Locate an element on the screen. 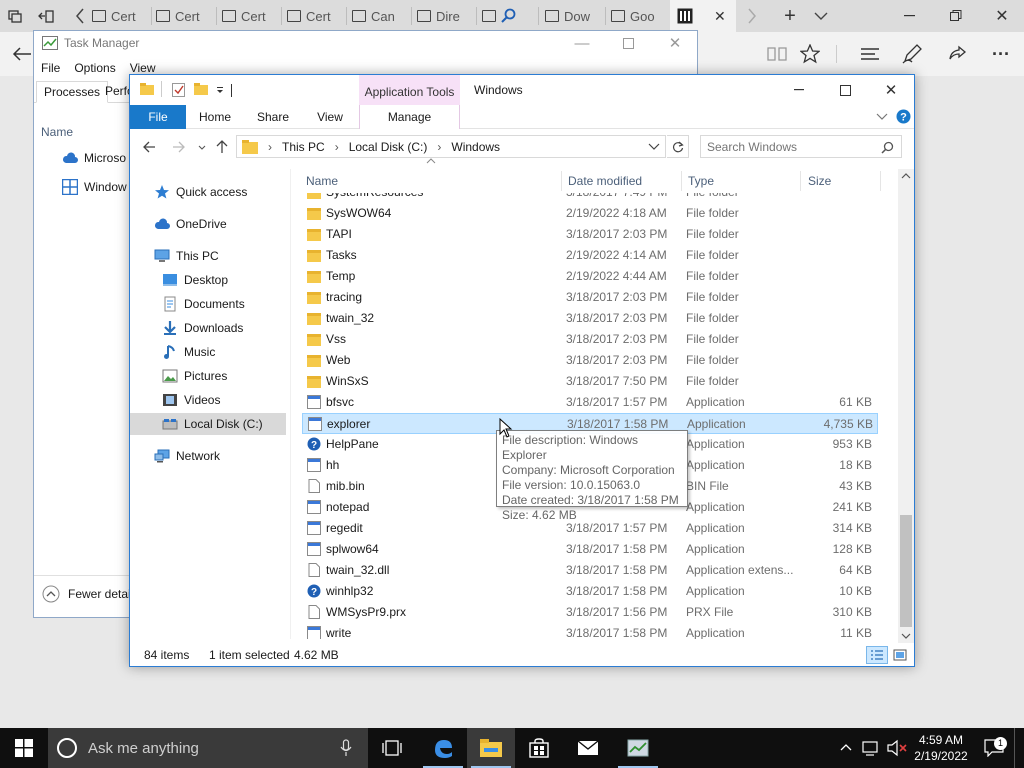 The height and width of the screenshot is (768, 1024). nav-music: Music is located at coordinates (188, 352).